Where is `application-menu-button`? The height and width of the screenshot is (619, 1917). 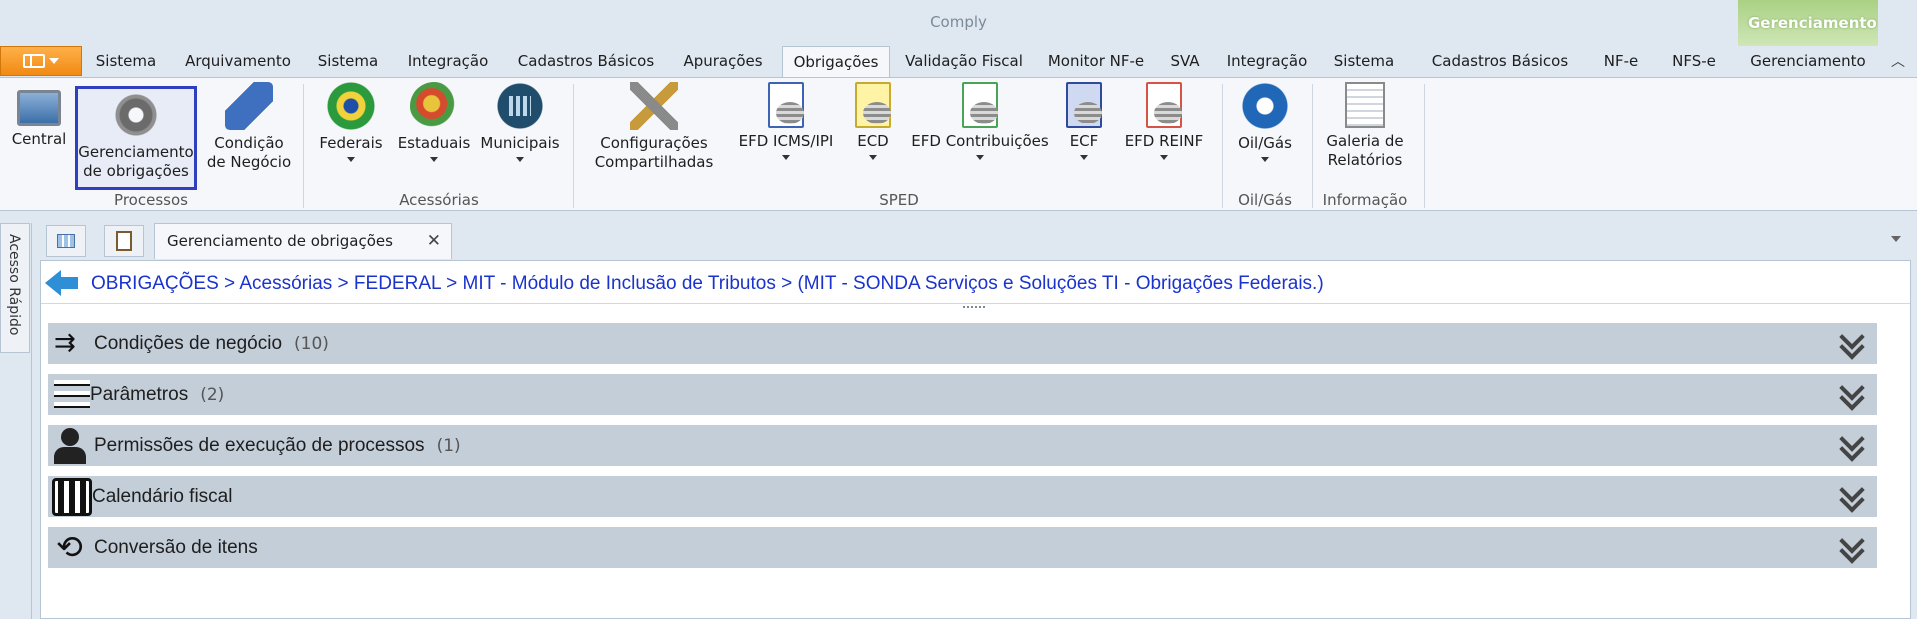 application-menu-button is located at coordinates (41, 61).